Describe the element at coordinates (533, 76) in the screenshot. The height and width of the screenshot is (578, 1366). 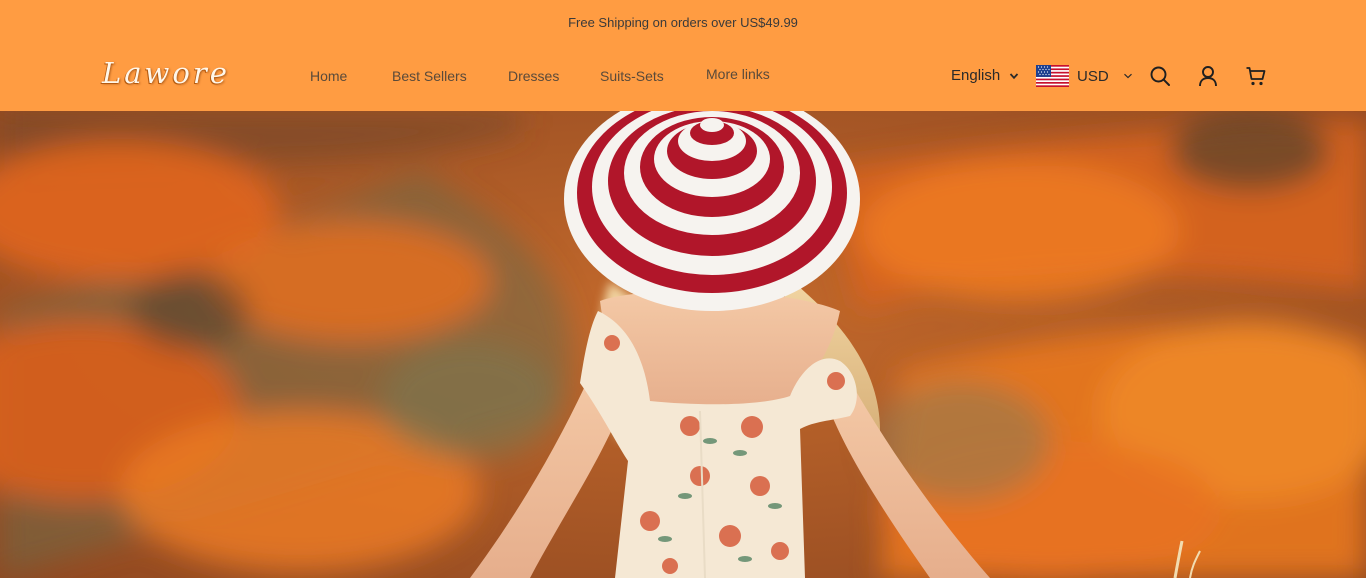
I see `nav-dresses: Dresses` at that location.